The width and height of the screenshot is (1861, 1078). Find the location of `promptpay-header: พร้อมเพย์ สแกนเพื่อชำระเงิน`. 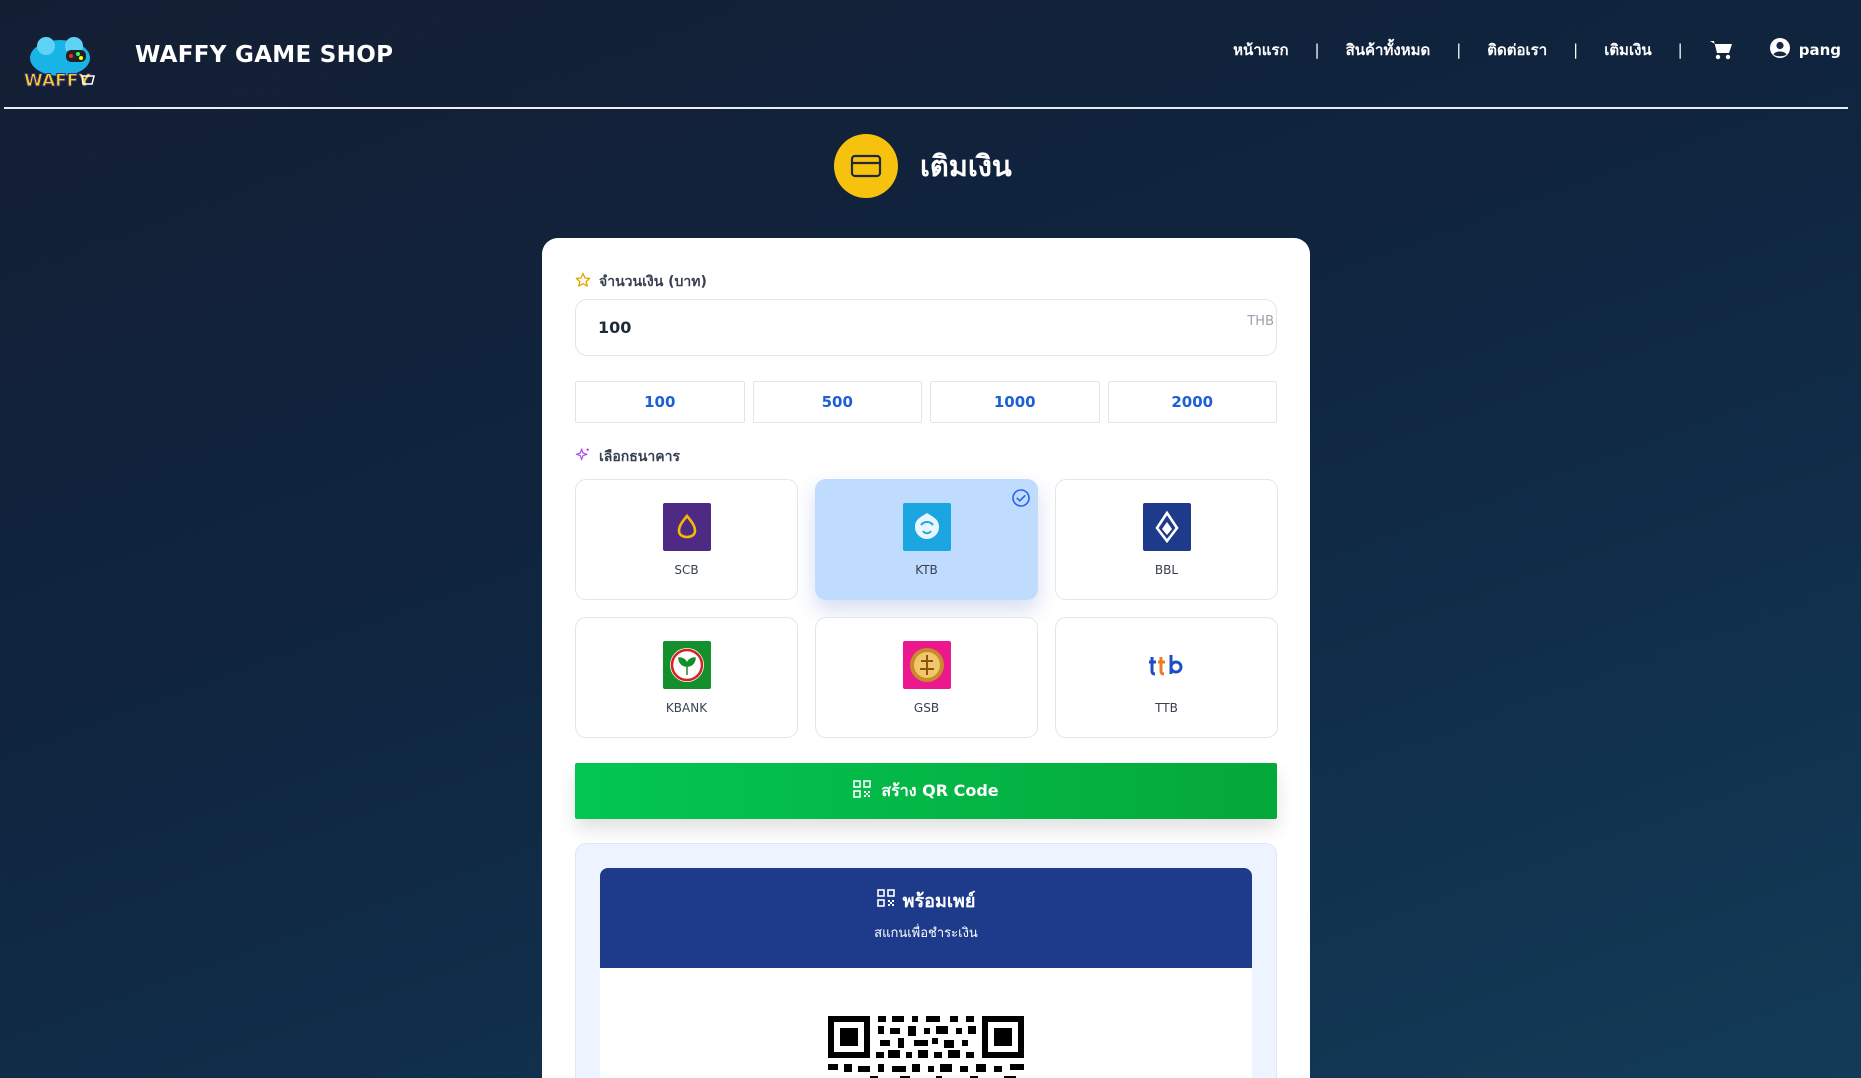

promptpay-header: พร้อมเพย์ สแกนเพื่อชำระเงิน is located at coordinates (926, 918).